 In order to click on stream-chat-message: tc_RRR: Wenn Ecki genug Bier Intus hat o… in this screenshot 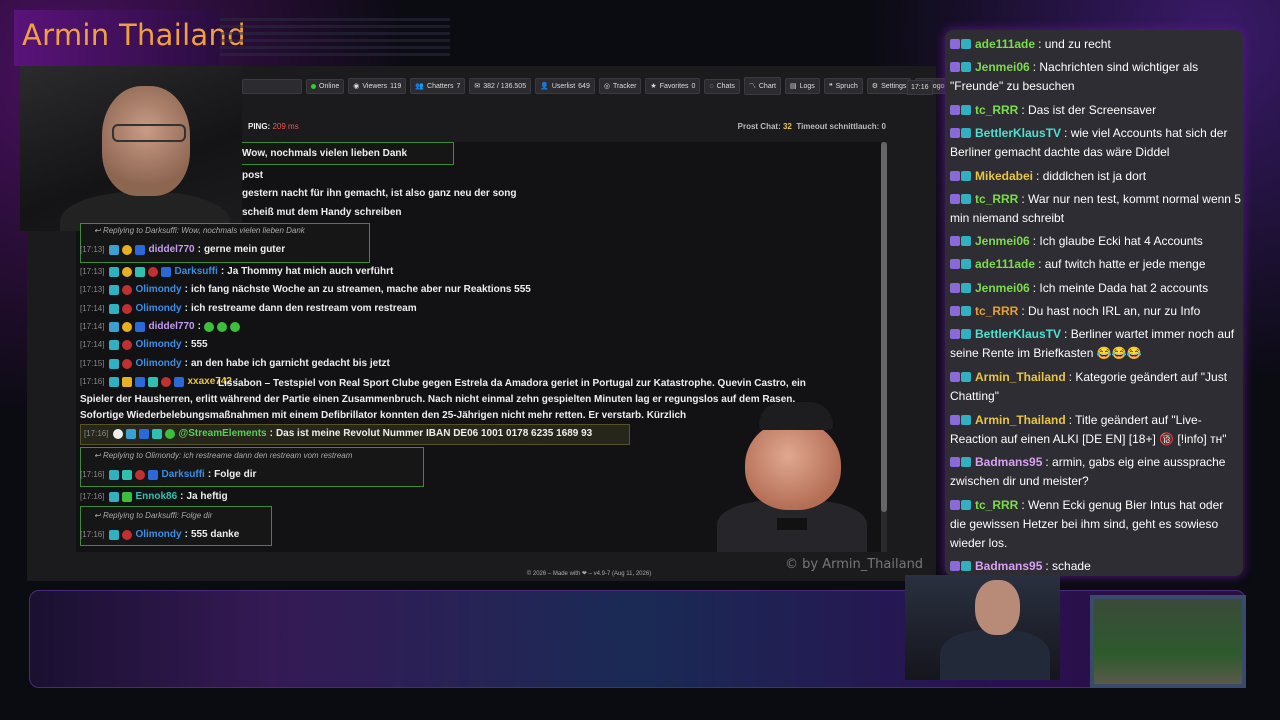, I will do `click(1096, 524)`.